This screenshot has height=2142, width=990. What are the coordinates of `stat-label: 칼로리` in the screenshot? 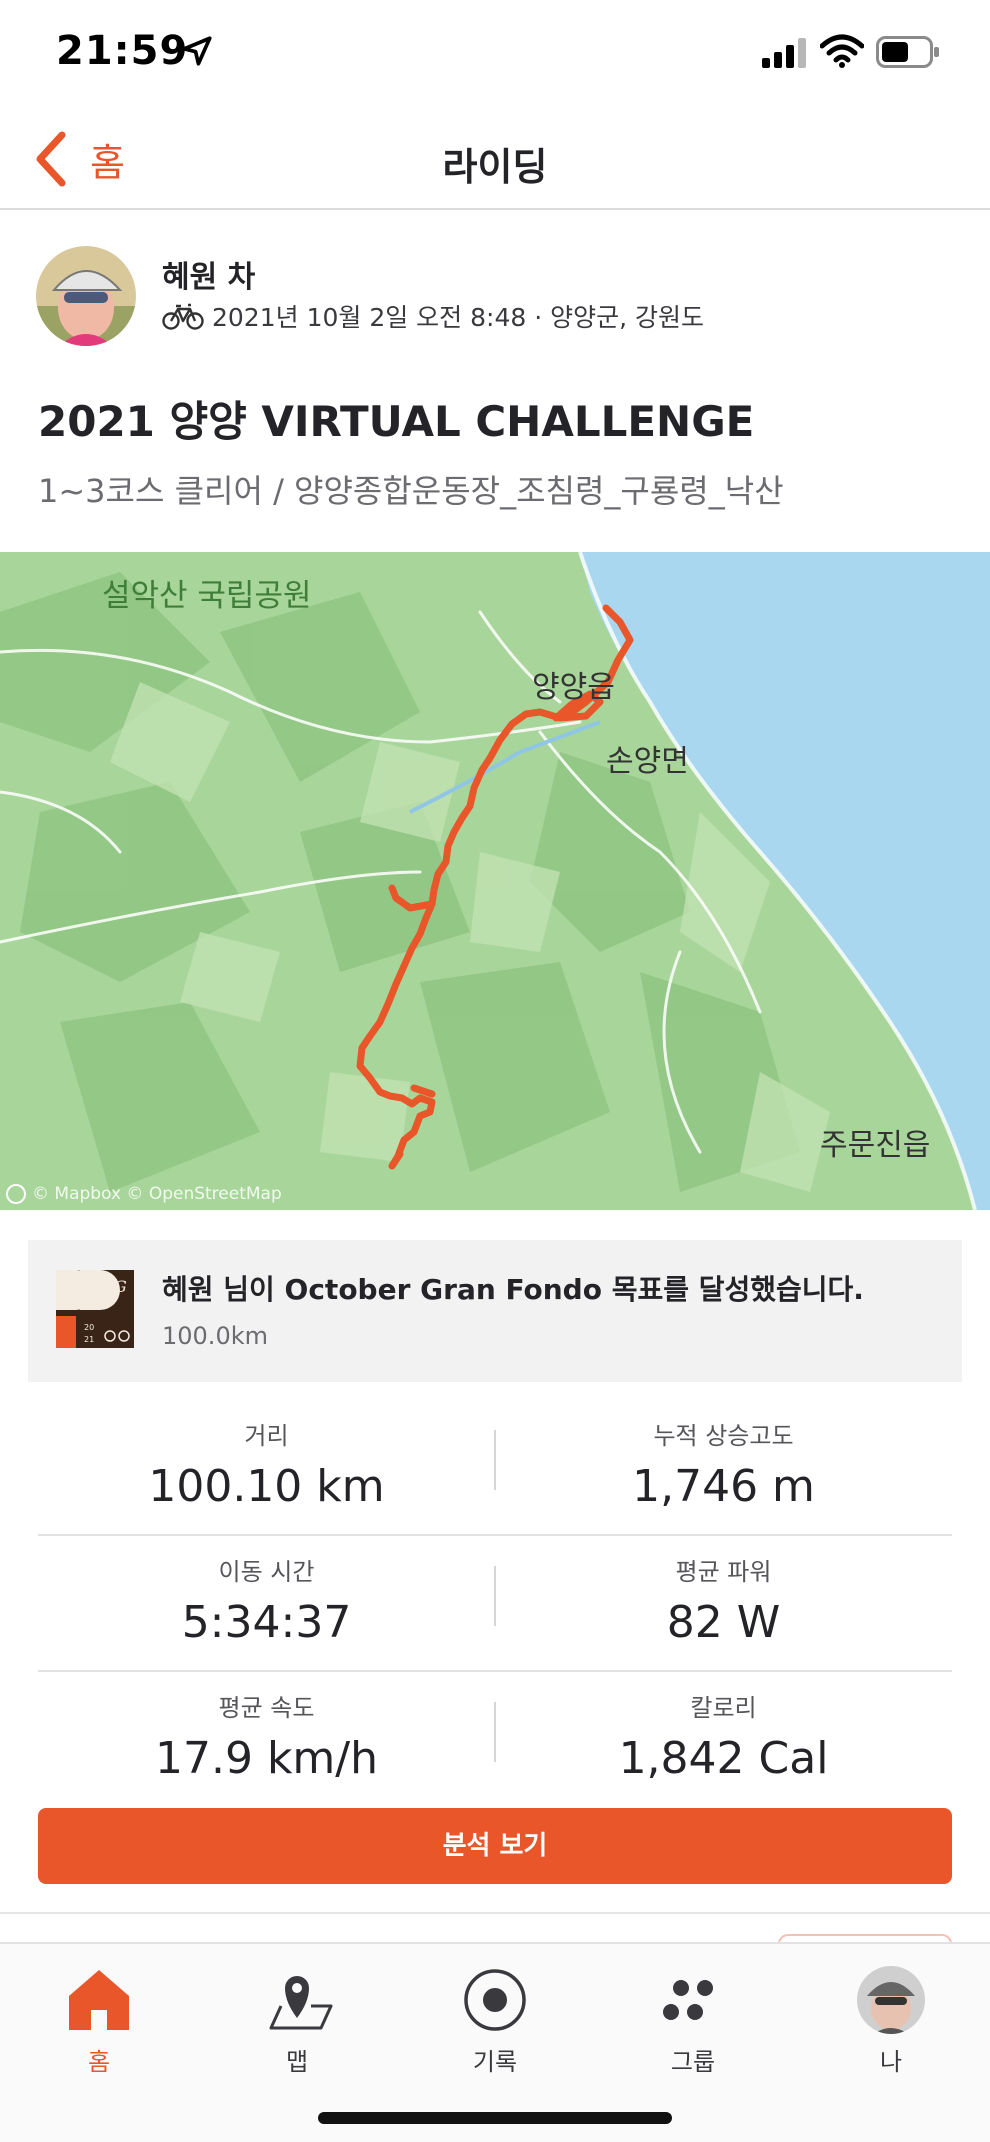 It's located at (723, 1708).